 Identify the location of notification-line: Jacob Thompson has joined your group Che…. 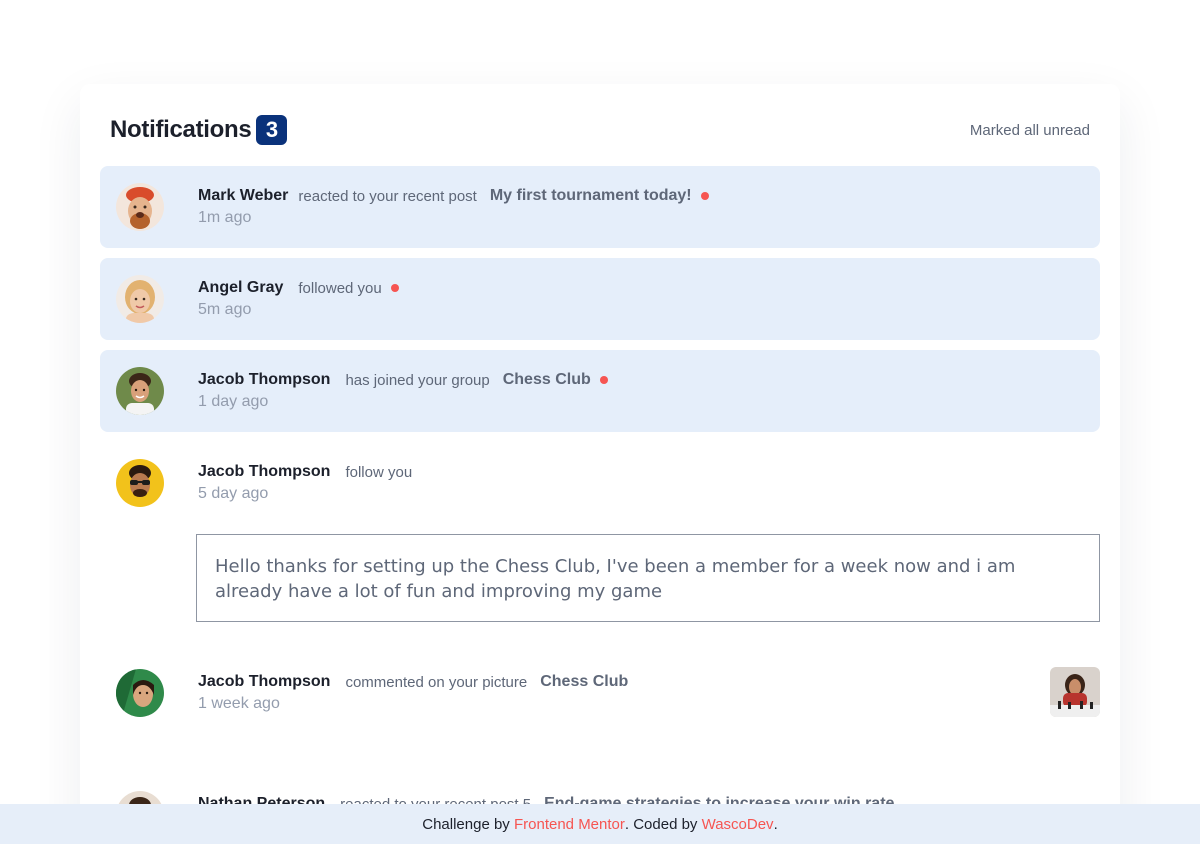
(403, 380).